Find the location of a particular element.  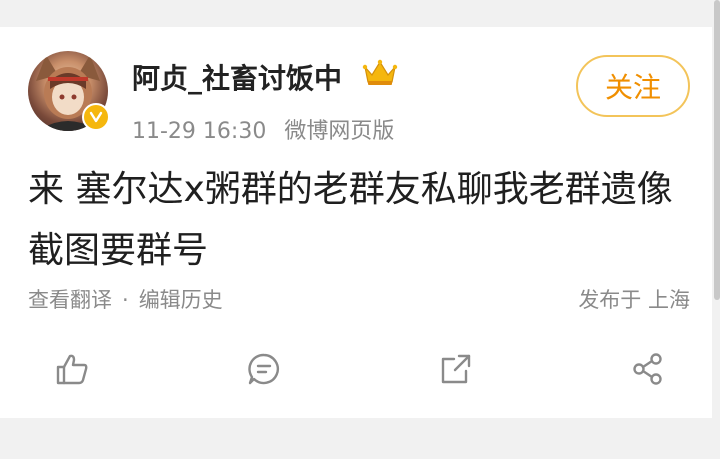

thumbs-up-icon is located at coordinates (72, 369).